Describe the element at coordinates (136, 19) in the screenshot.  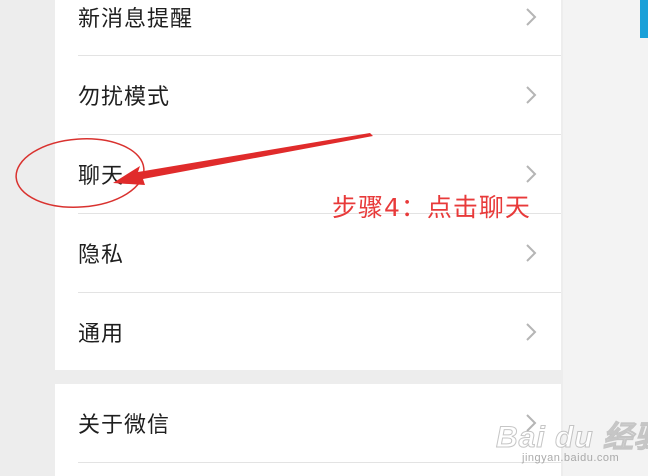
I see `settings-item-label: 新消息提醒` at that location.